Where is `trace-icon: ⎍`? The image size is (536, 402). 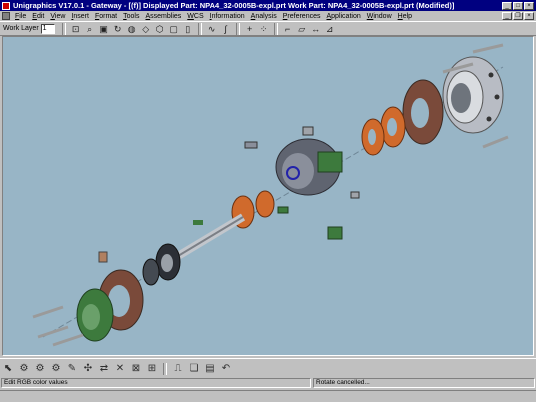
trace-icon: ⎍ is located at coordinates (178, 369).